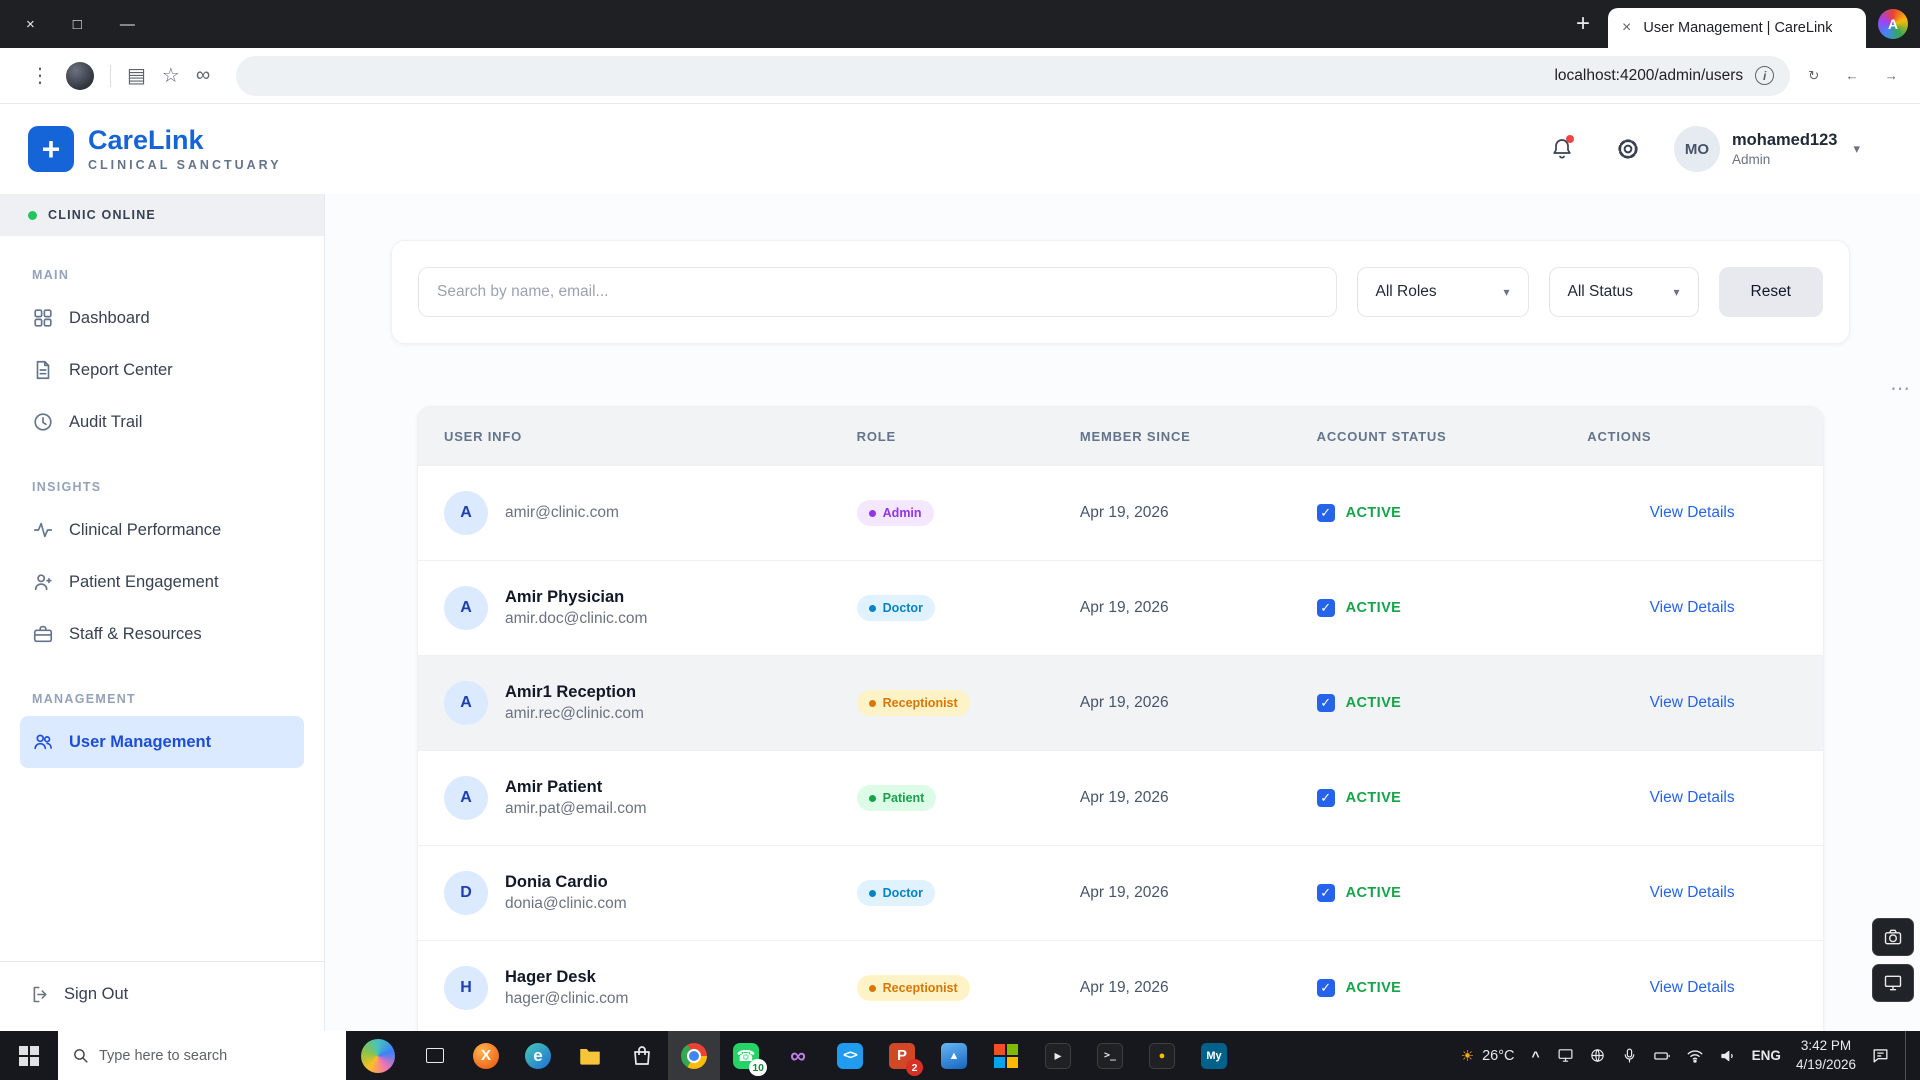  I want to click on taskbar-app-xampp: X, so click(486, 1055).